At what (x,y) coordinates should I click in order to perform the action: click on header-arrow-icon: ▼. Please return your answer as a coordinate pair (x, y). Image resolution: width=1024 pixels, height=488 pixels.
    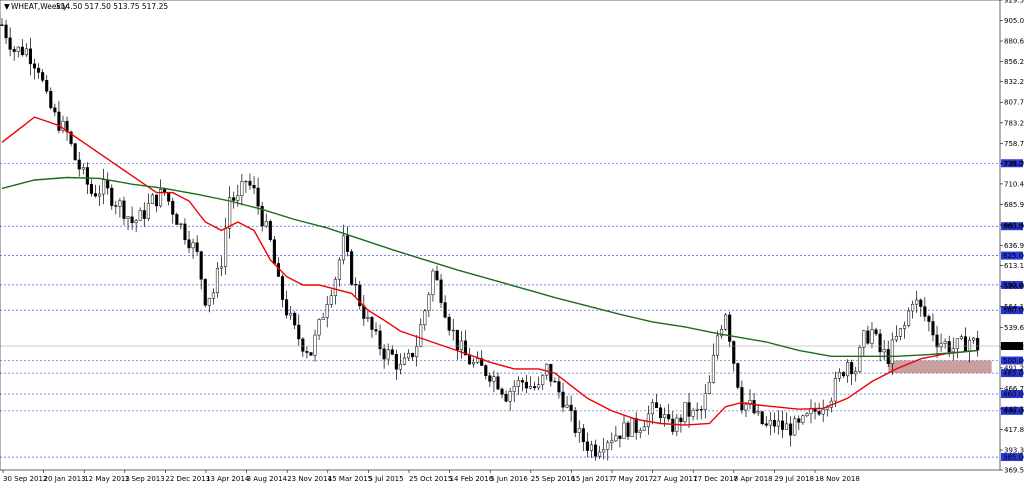
    Looking at the image, I should click on (7, 6).